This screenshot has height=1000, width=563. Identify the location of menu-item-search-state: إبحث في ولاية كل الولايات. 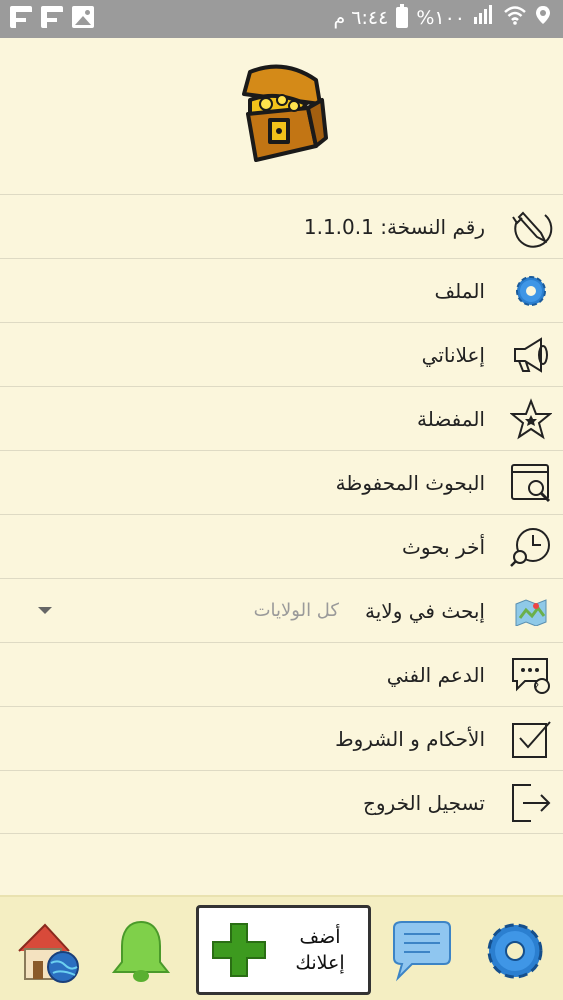
(281, 610).